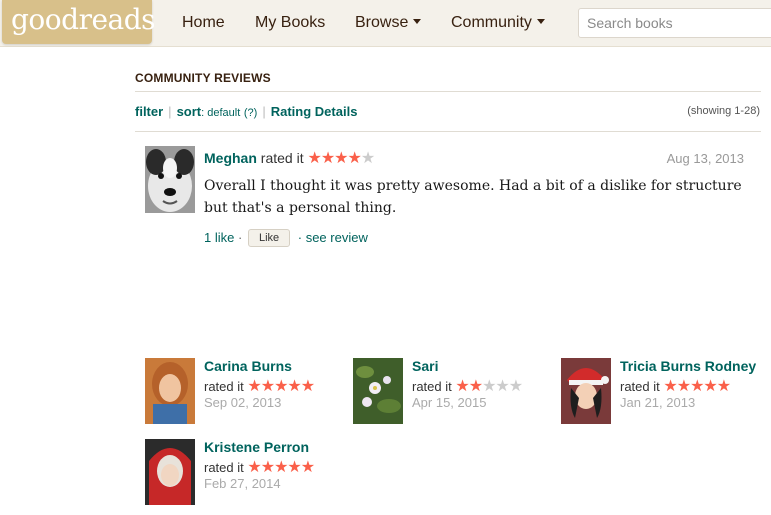  I want to click on nav-my-books: My Books, so click(290, 23).